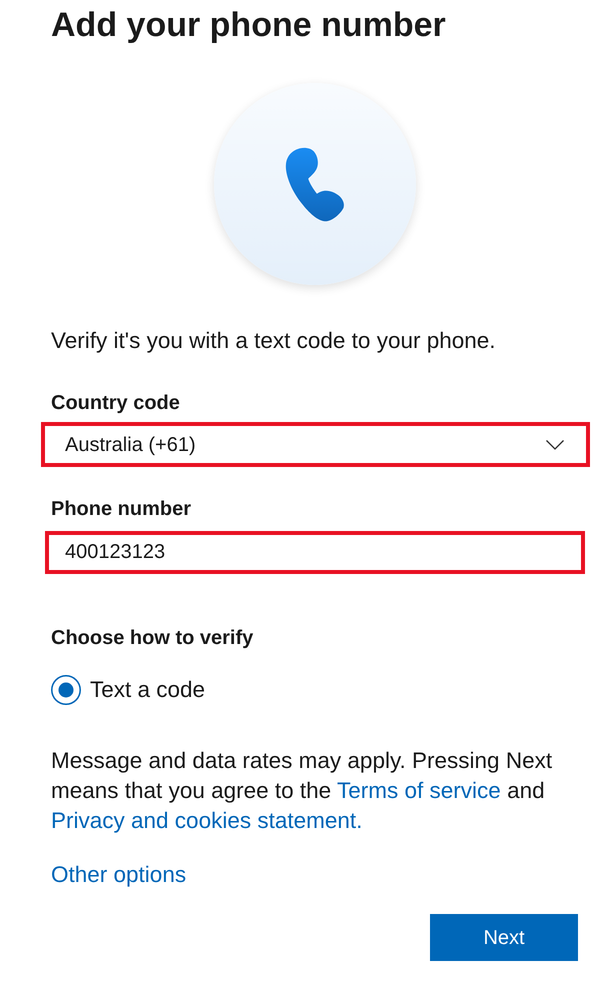 Image resolution: width=614 pixels, height=987 pixels. What do you see at coordinates (118, 874) in the screenshot?
I see `other-options-link: Other options` at bounding box center [118, 874].